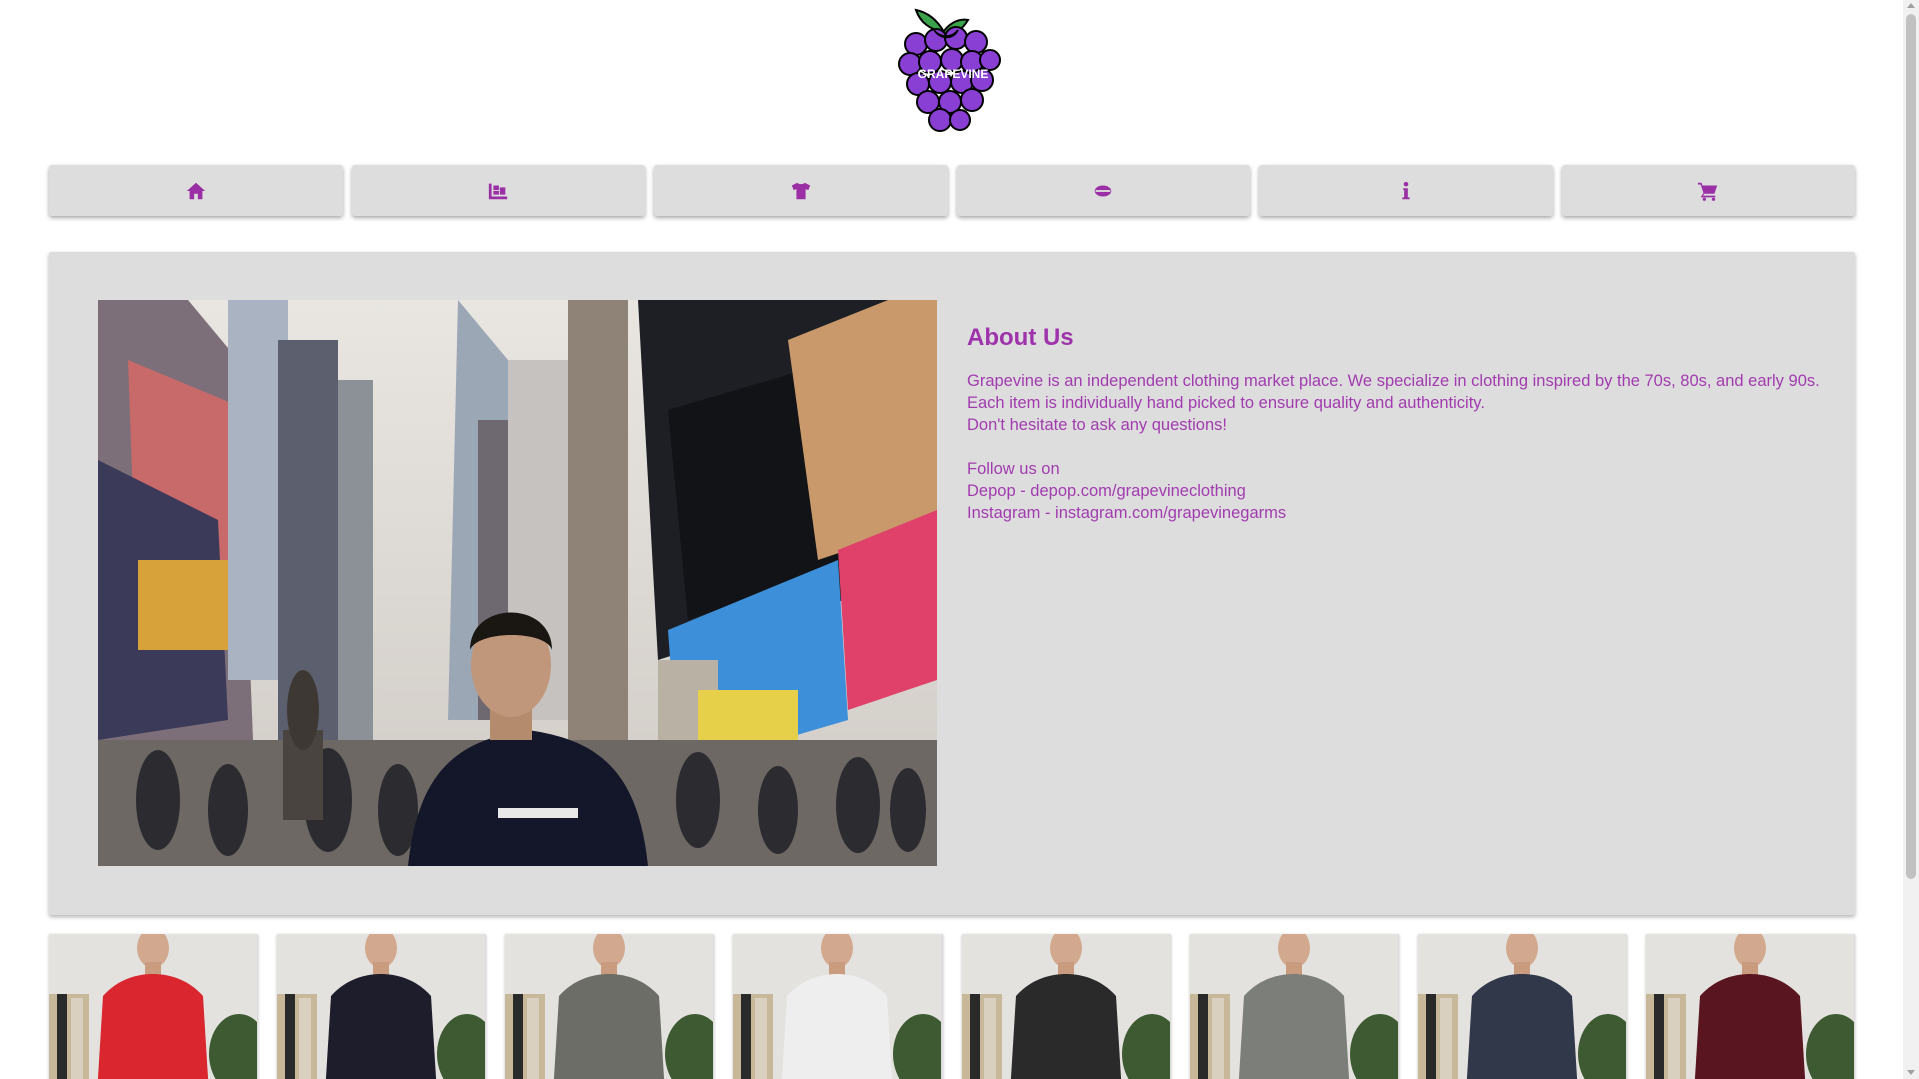 The width and height of the screenshot is (1919, 1079). I want to click on about-line: Don't hesitate to ask any questions!, so click(1097, 425).